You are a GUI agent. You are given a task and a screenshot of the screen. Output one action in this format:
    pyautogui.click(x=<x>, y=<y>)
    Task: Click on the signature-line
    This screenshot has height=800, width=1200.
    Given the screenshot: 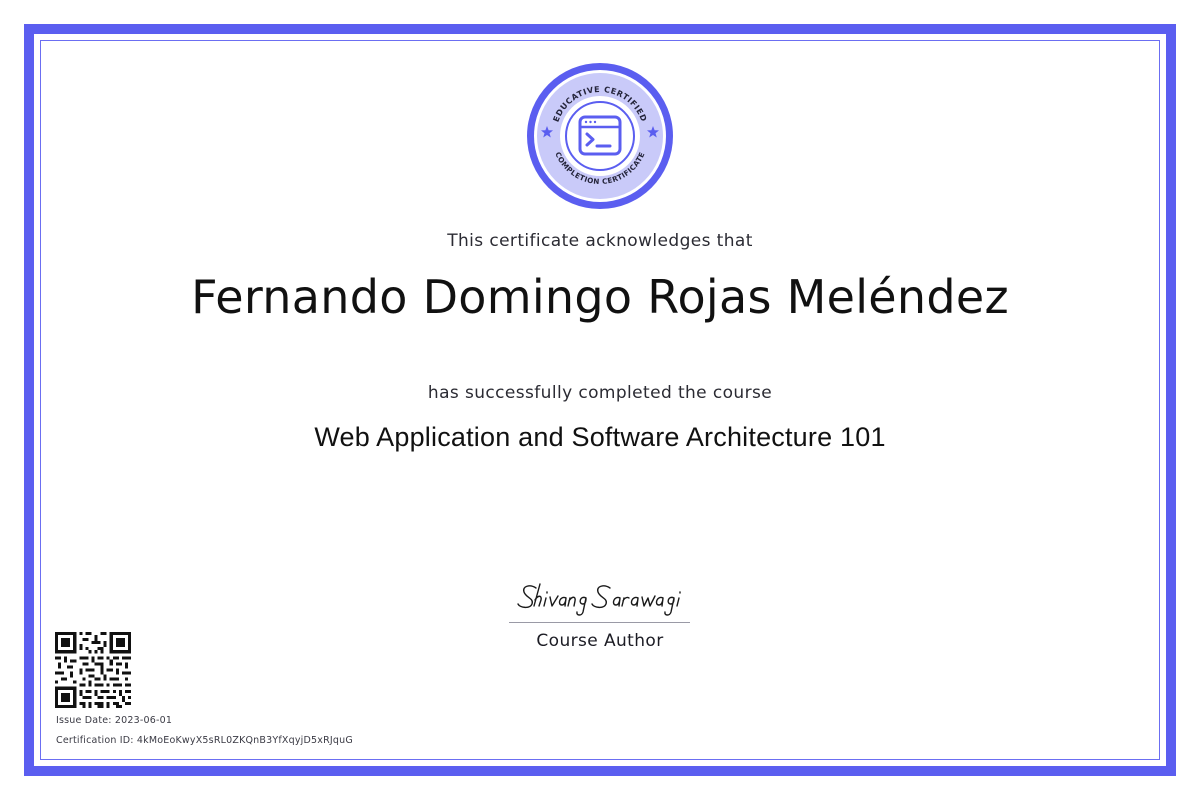 What is the action you would take?
    pyautogui.click(x=599, y=622)
    